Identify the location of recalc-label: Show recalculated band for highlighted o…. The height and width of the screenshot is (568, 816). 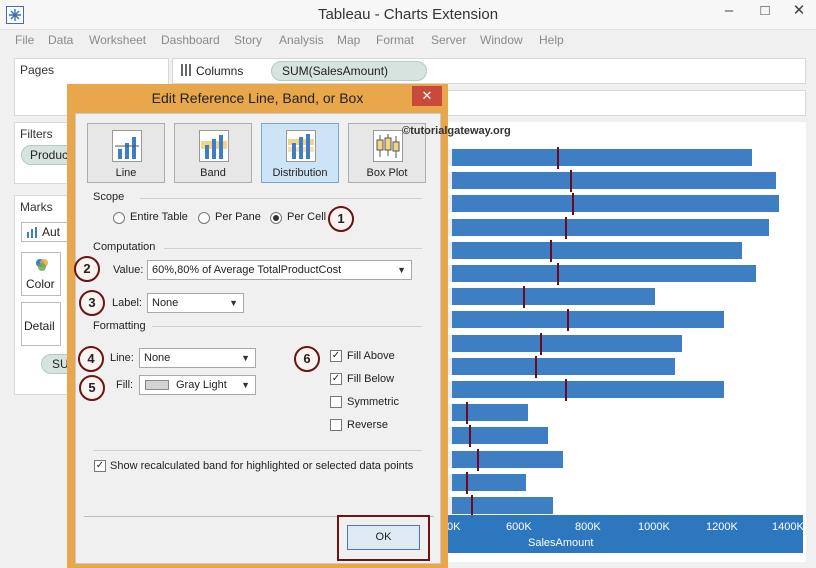
(262, 466).